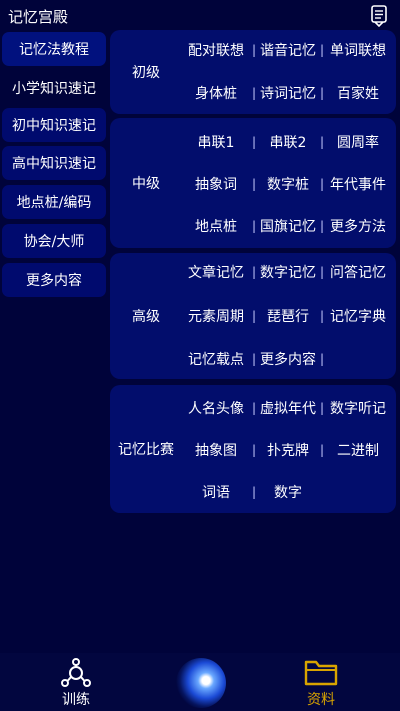 This screenshot has height=711, width=400. Describe the element at coordinates (358, 142) in the screenshot. I see `method-item: 圆周率` at that location.